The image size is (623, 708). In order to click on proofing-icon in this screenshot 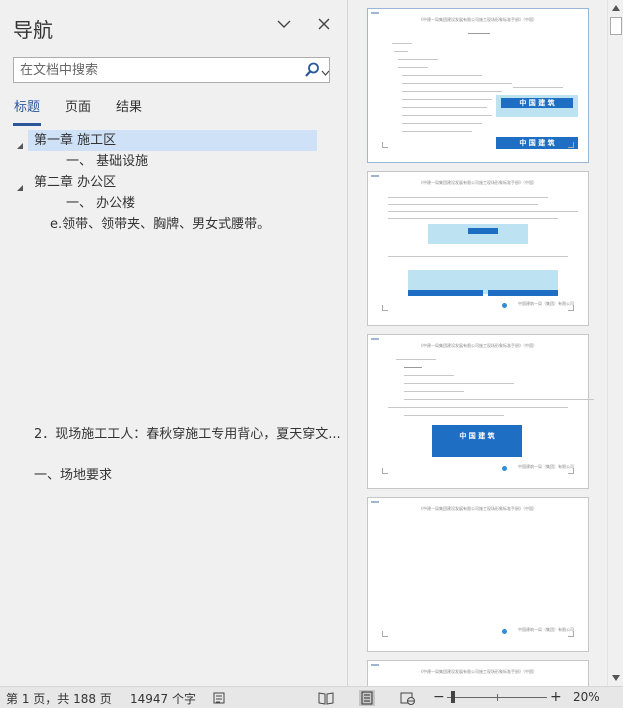, I will do `click(219, 698)`.